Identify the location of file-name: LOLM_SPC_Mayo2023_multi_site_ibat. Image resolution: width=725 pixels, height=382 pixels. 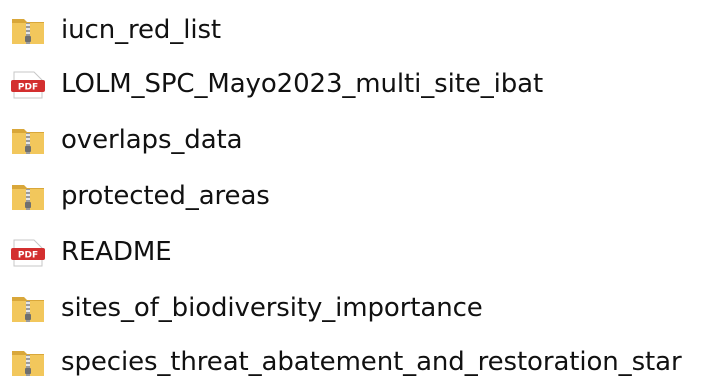
(302, 84).